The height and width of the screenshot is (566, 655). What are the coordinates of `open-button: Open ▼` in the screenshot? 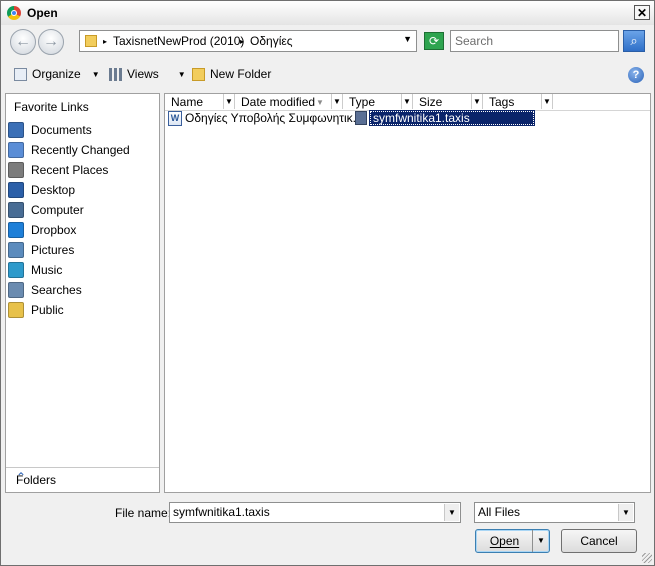 It's located at (512, 541).